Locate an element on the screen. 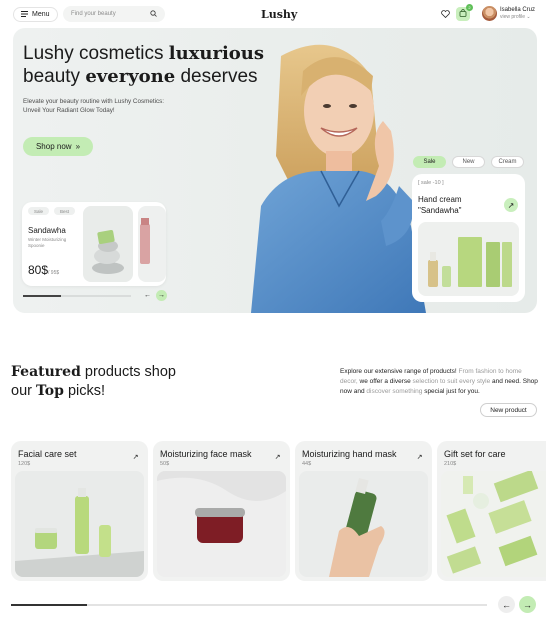 This screenshot has width=546, height=628. product-description: Winter Moisturizing Spoonie is located at coordinates (47, 242).